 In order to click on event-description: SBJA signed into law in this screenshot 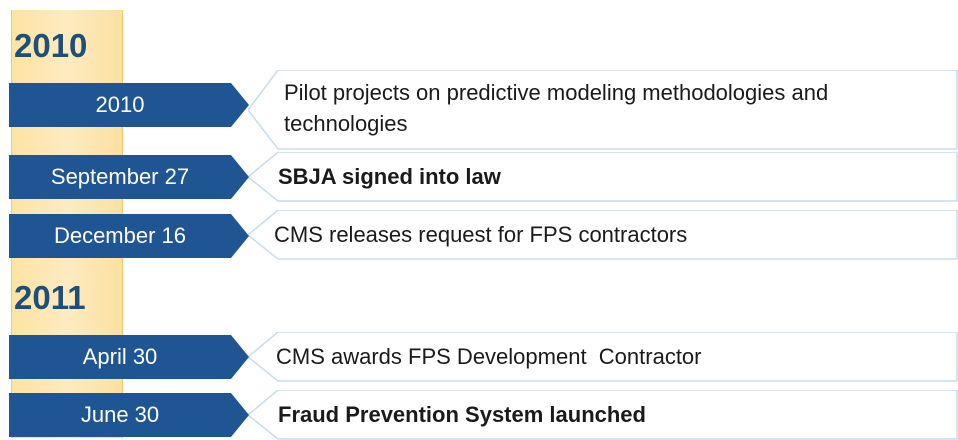, I will do `click(389, 176)`.